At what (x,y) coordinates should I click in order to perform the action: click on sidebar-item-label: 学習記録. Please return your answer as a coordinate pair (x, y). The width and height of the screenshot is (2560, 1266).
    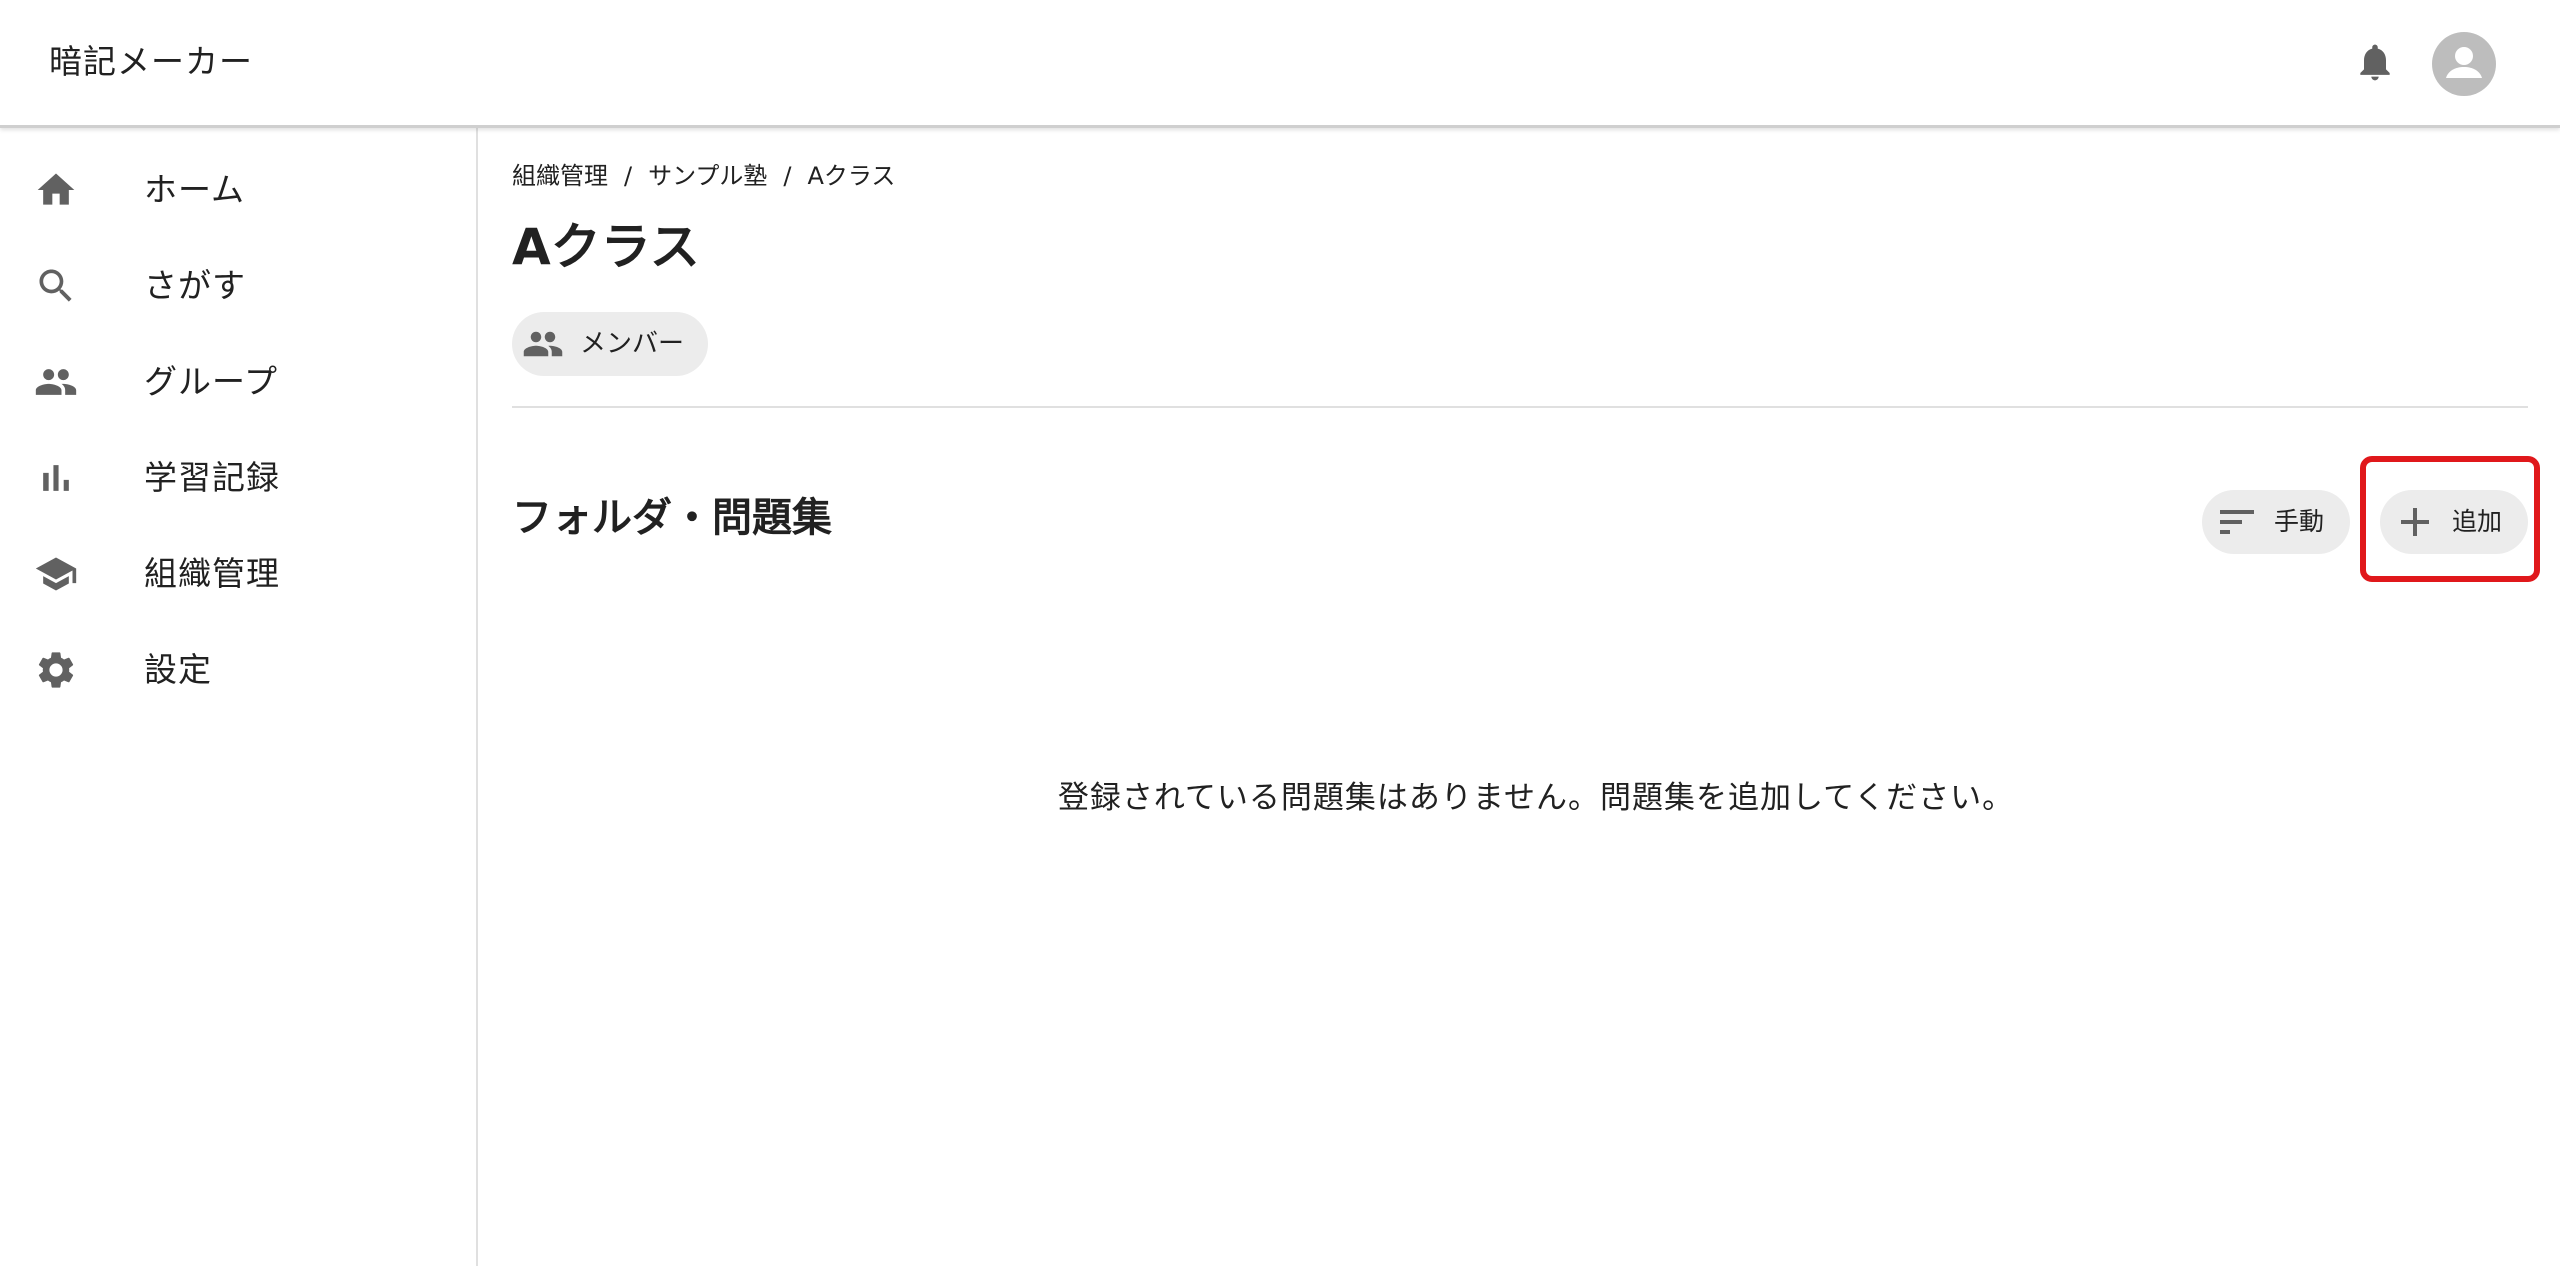
    Looking at the image, I should click on (212, 477).